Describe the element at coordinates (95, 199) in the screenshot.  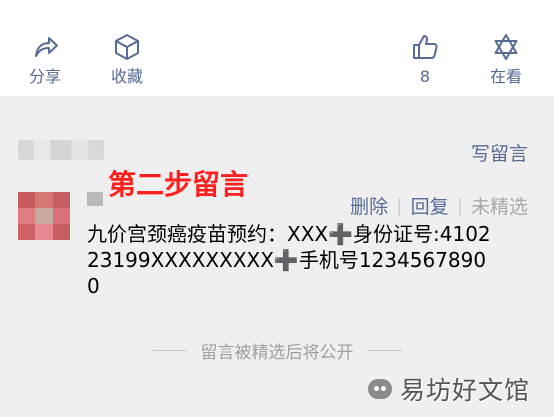
I see `blurred-nickname` at that location.